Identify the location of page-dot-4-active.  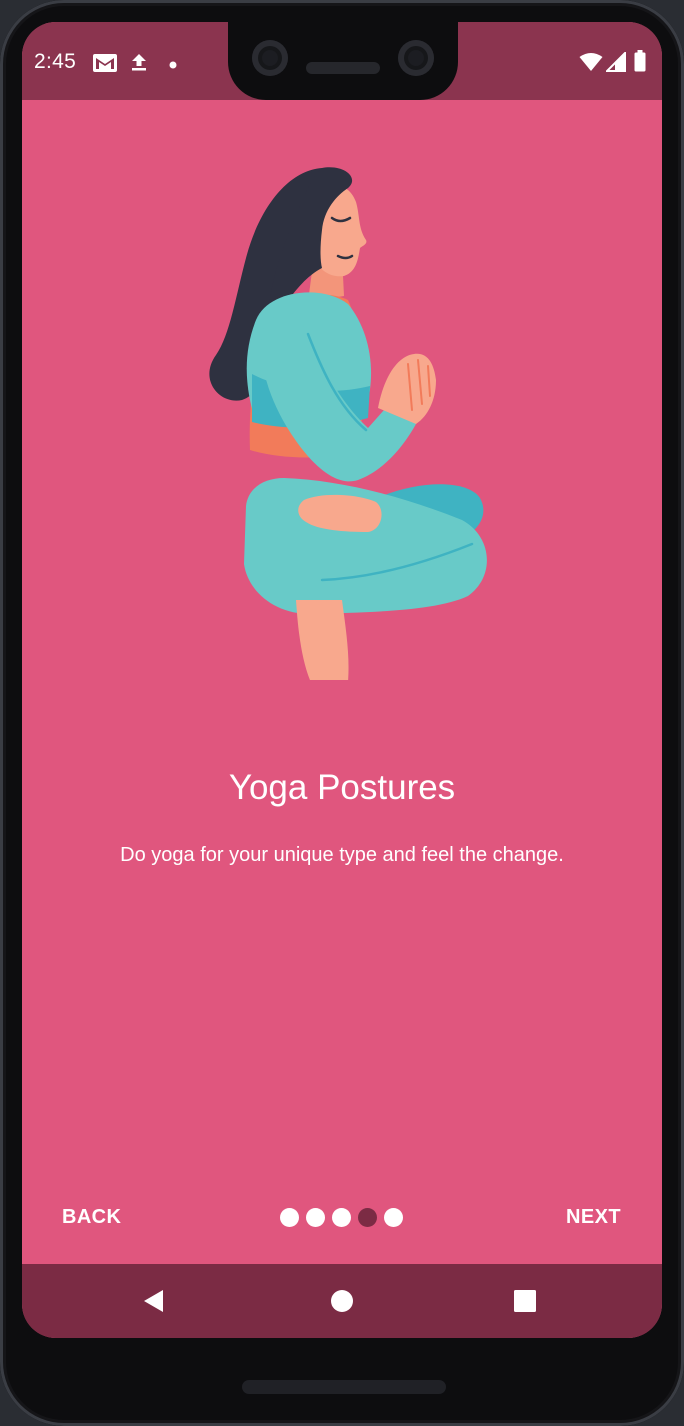
(367, 1217).